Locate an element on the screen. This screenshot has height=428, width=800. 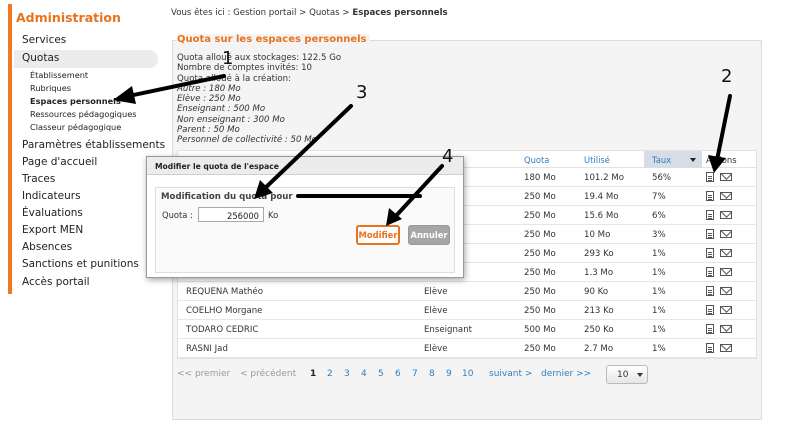
cell-used: 101.2 Mo is located at coordinates (604, 178).